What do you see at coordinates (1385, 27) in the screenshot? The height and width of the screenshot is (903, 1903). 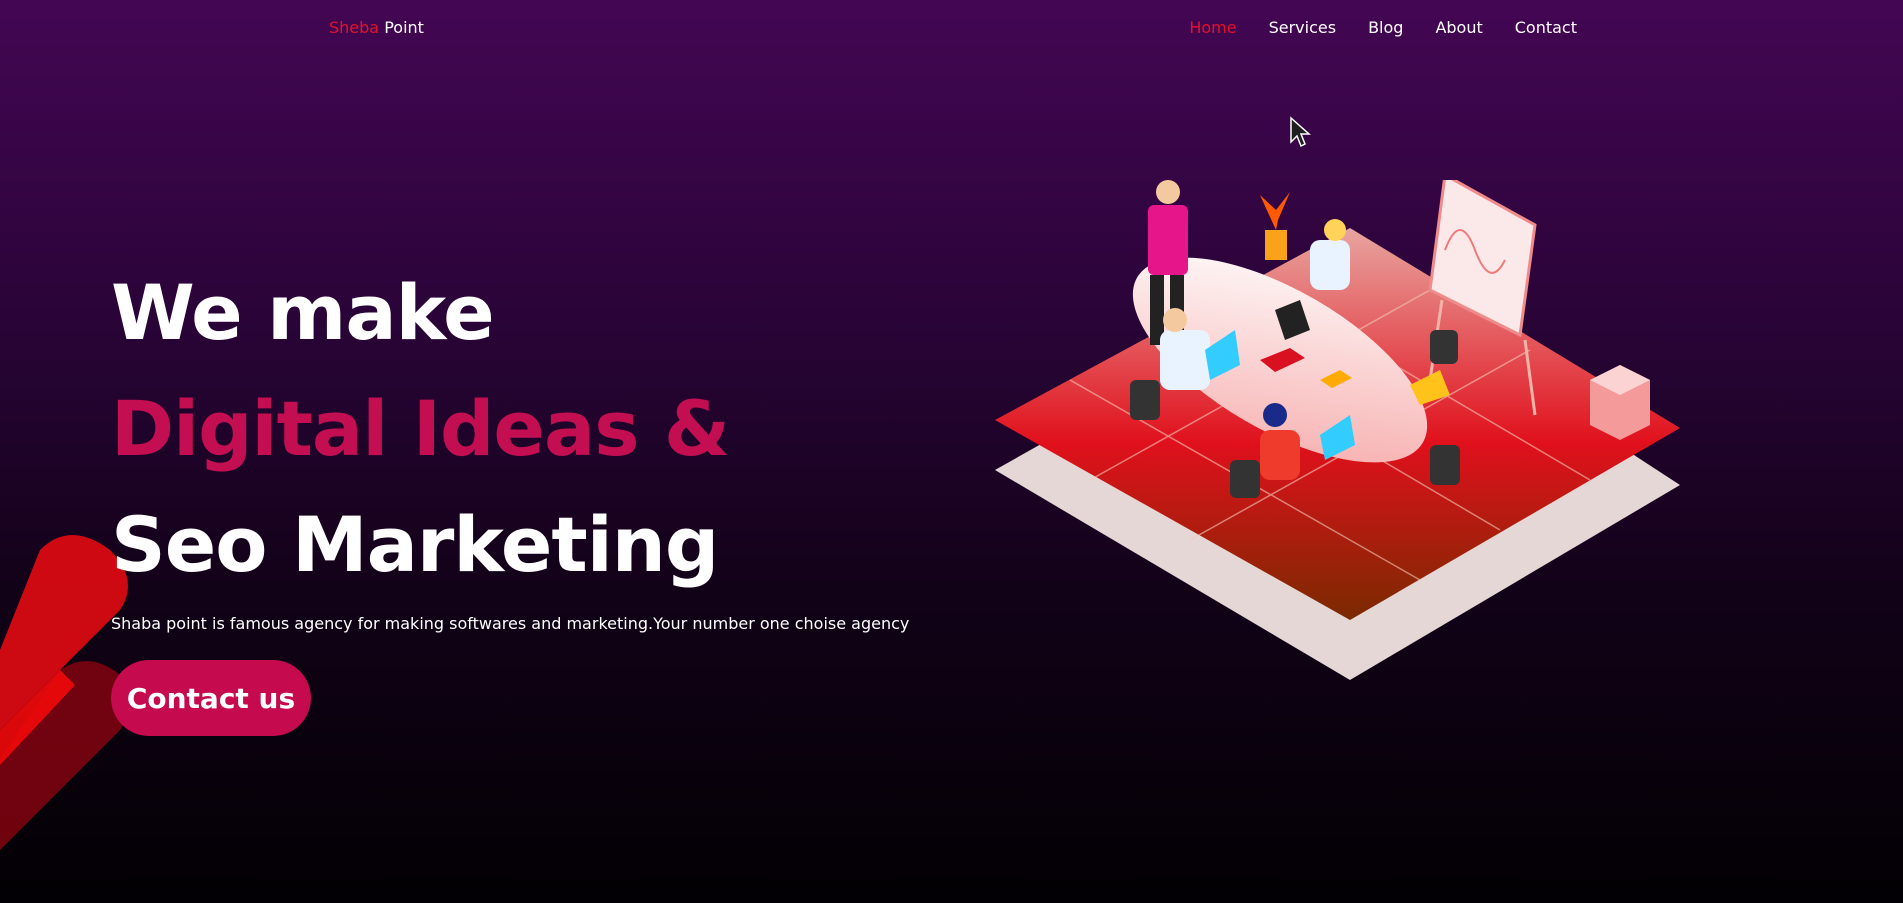 I see `nav-link-blog: Blog` at bounding box center [1385, 27].